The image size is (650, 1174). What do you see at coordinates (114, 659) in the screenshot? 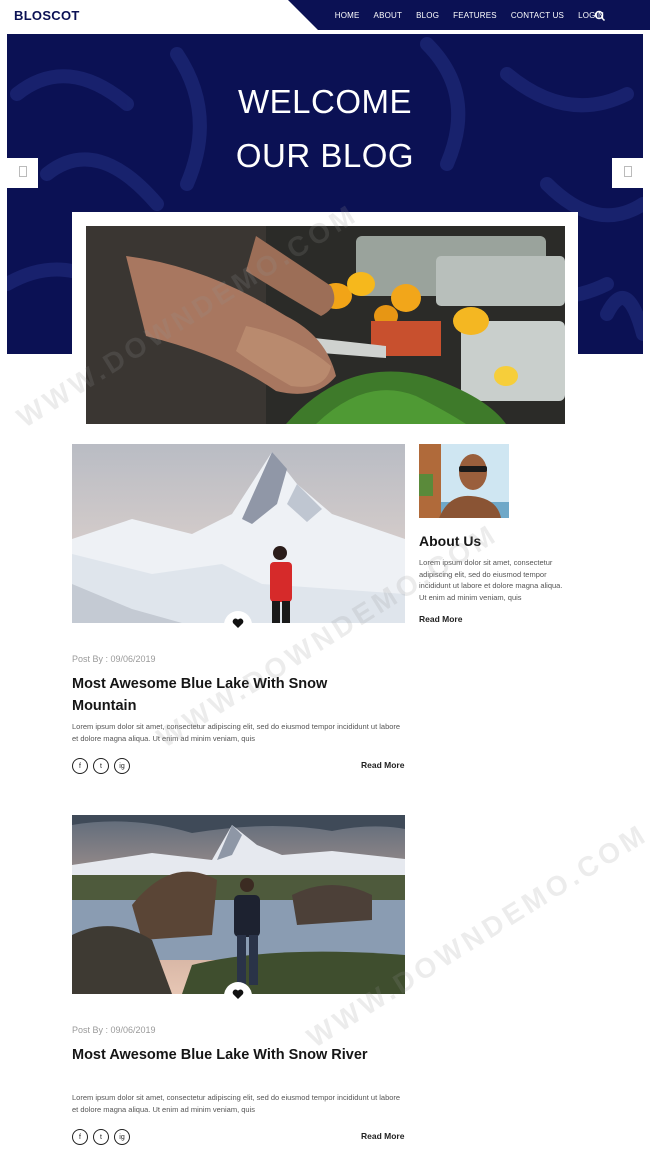
I see `post-1-meta: Post By : 09/06/2019` at bounding box center [114, 659].